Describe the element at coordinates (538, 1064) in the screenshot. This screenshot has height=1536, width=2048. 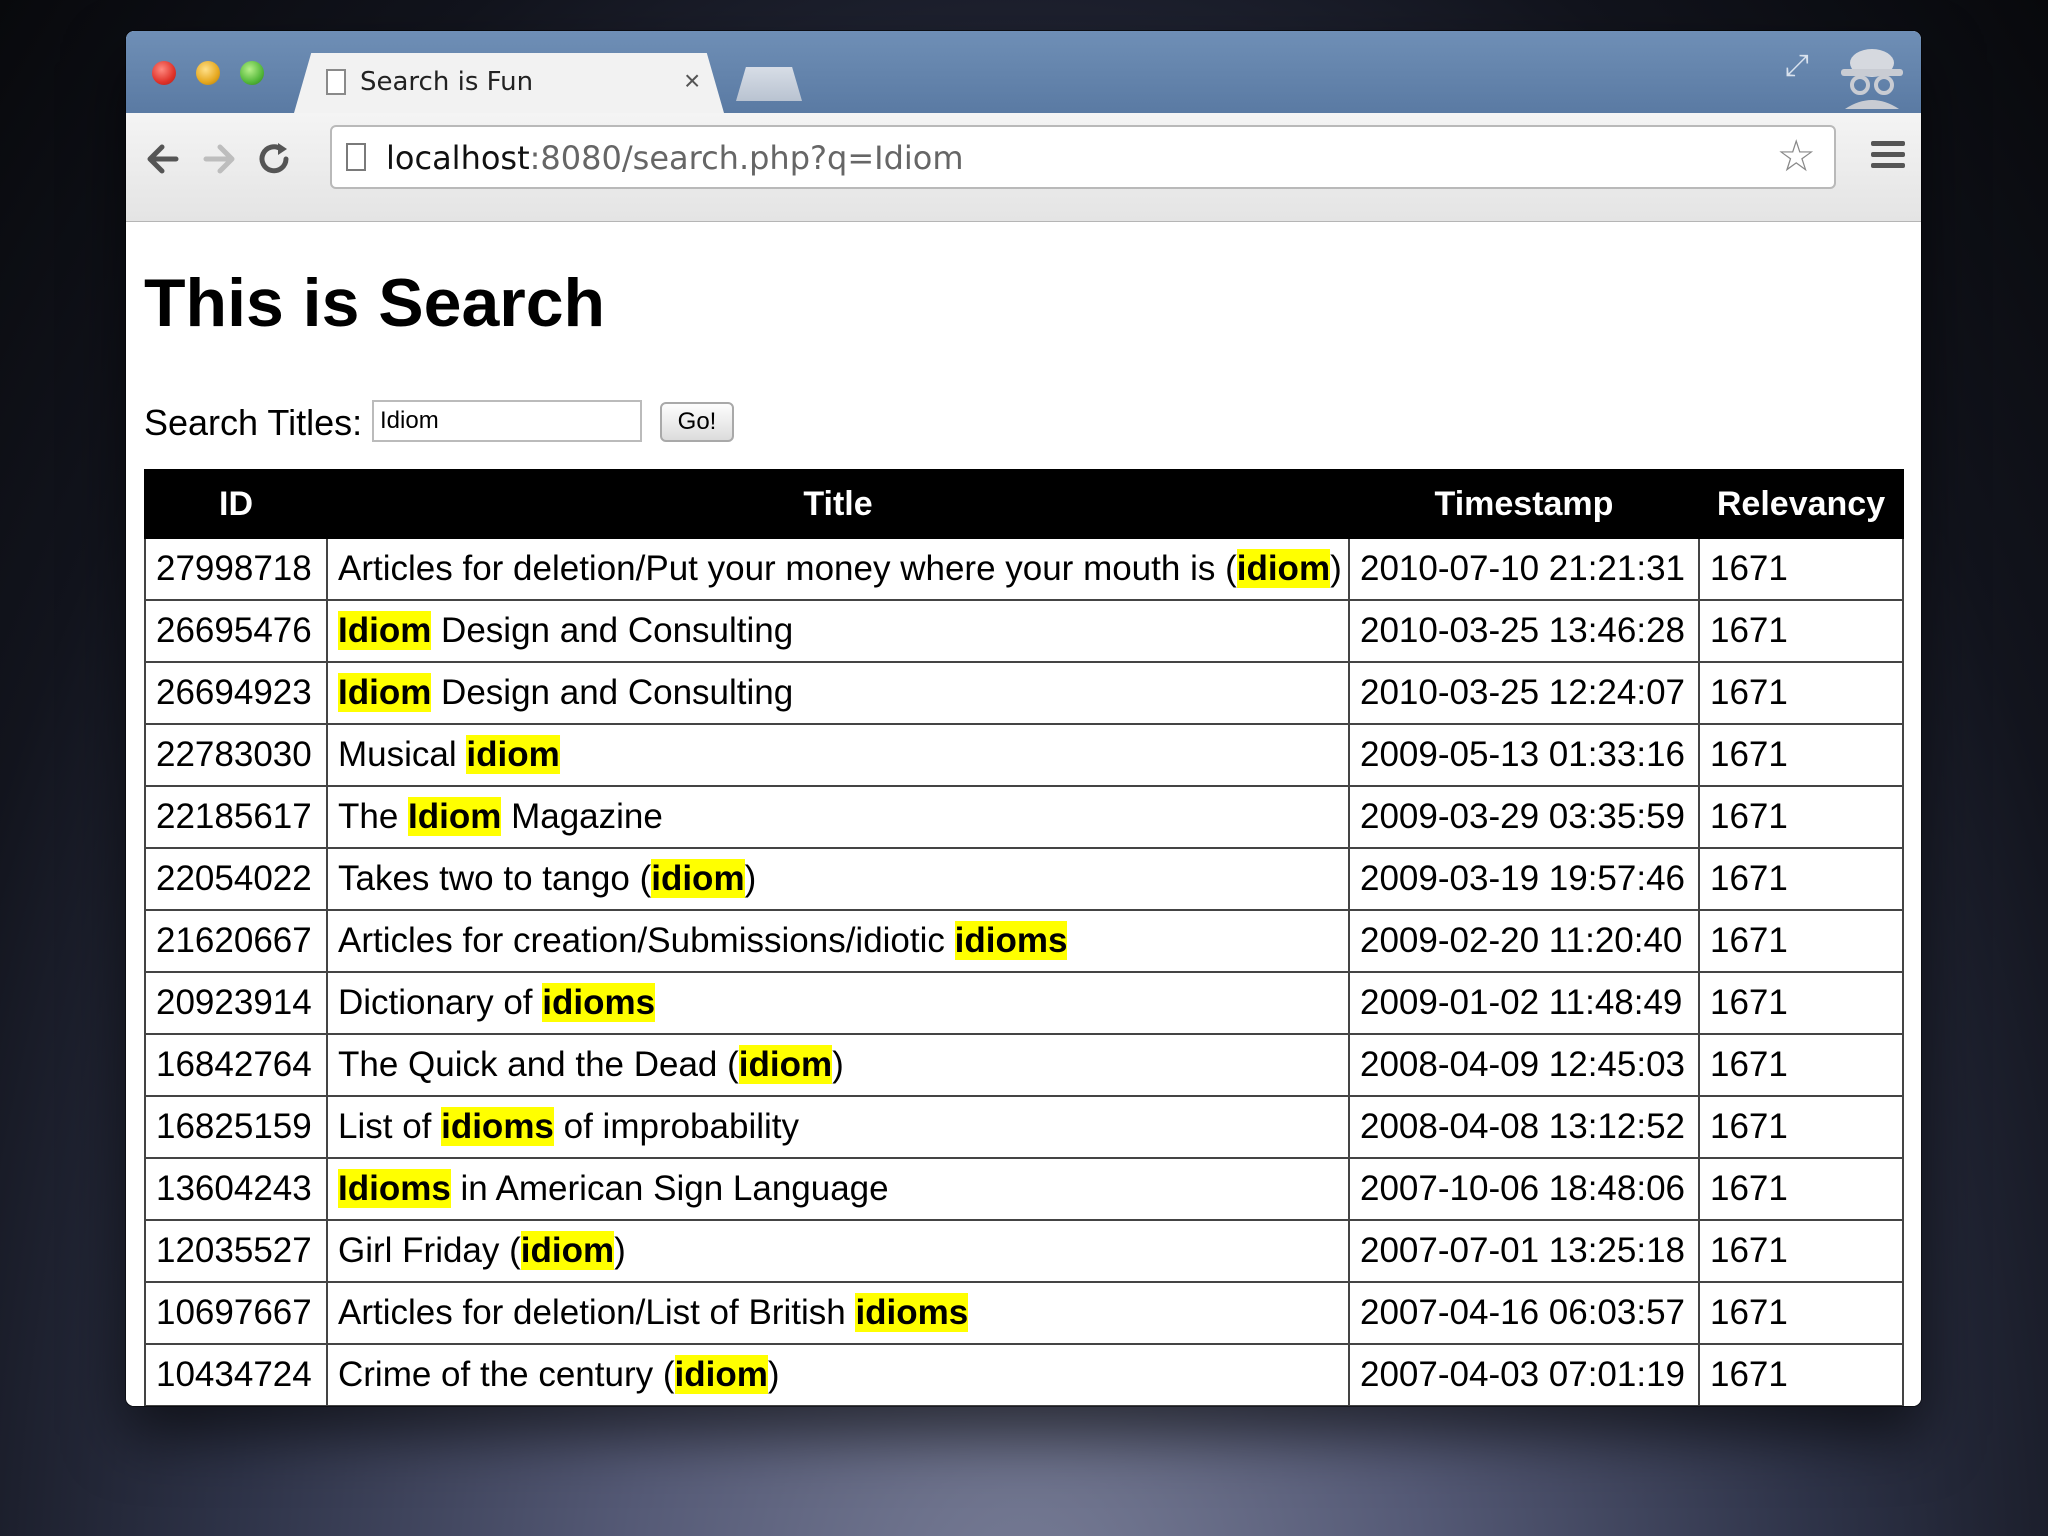
I see `title-text: The Quick and the Dead (` at that location.